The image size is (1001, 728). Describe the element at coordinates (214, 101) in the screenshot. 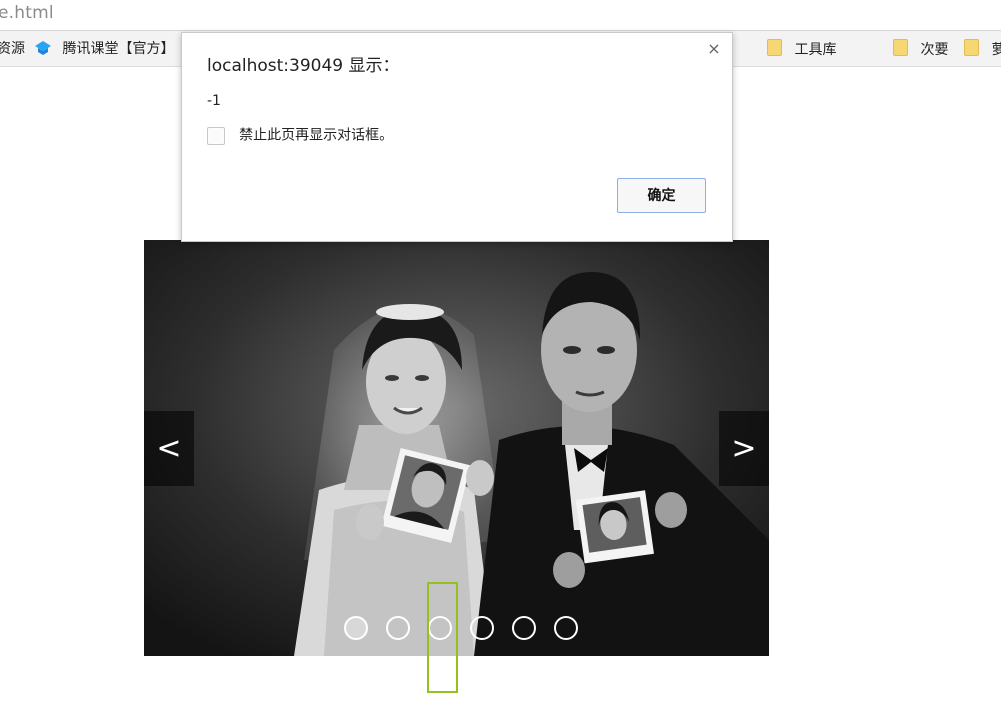

I see `dialog-message: -1` at that location.